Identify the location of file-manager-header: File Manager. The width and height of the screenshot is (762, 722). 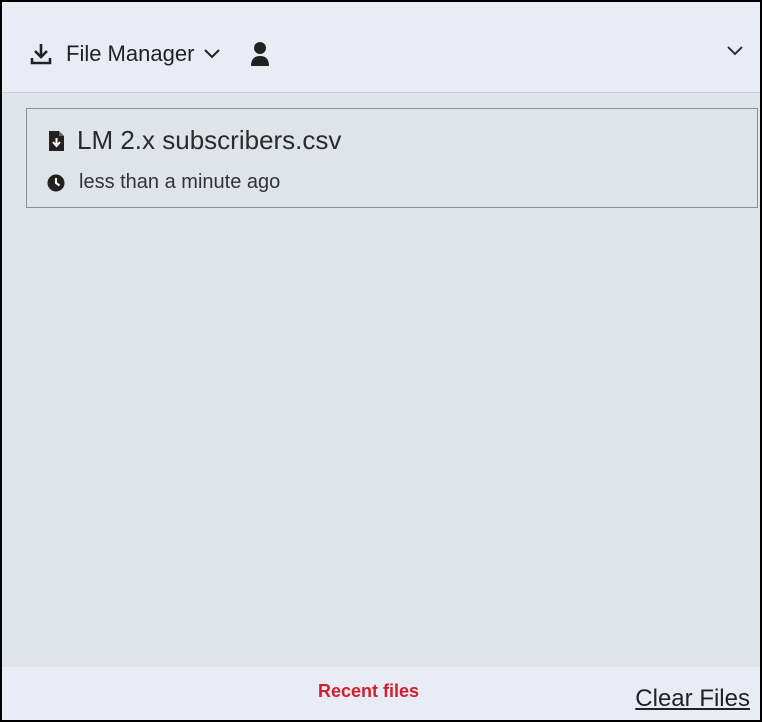
(381, 47).